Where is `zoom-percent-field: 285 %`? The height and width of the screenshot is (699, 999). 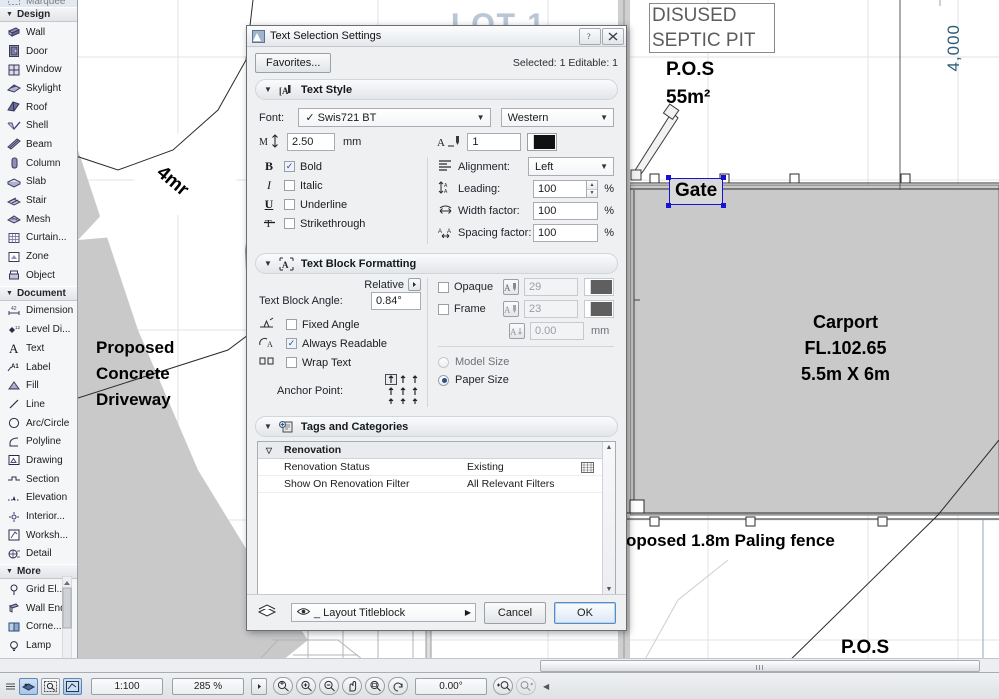 zoom-percent-field: 285 % is located at coordinates (208, 686).